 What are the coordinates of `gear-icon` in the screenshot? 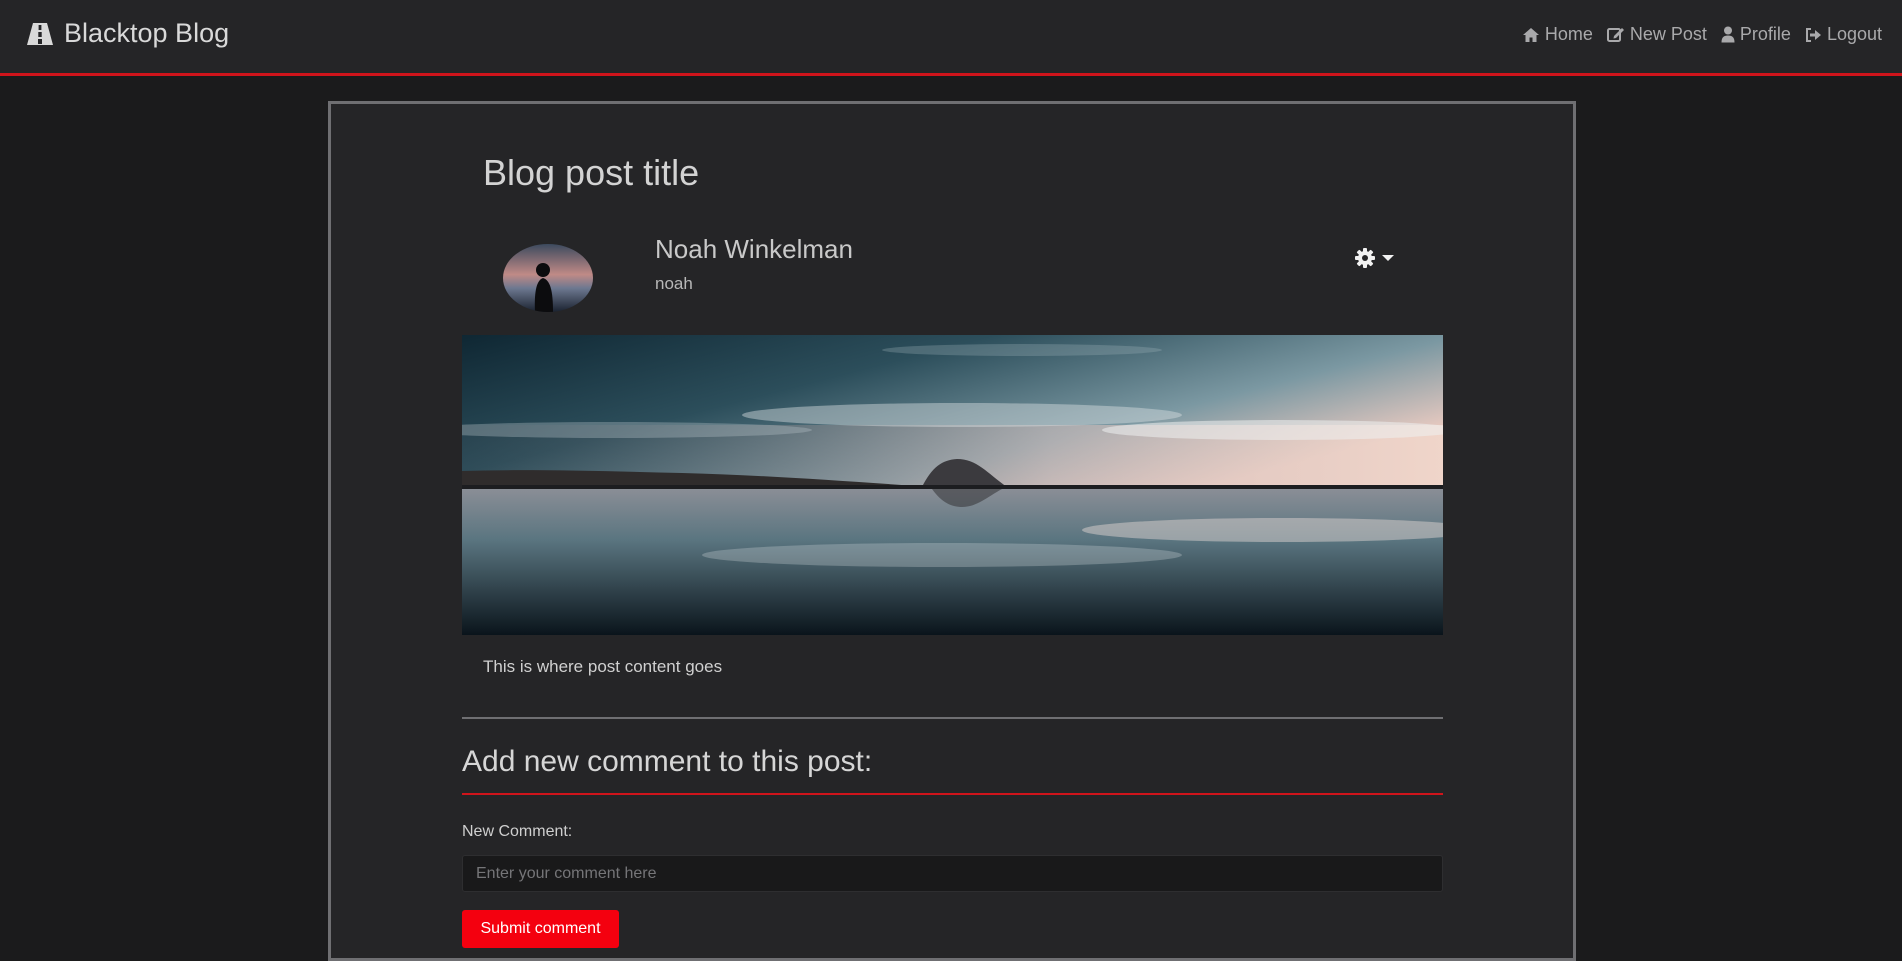 It's located at (1365, 258).